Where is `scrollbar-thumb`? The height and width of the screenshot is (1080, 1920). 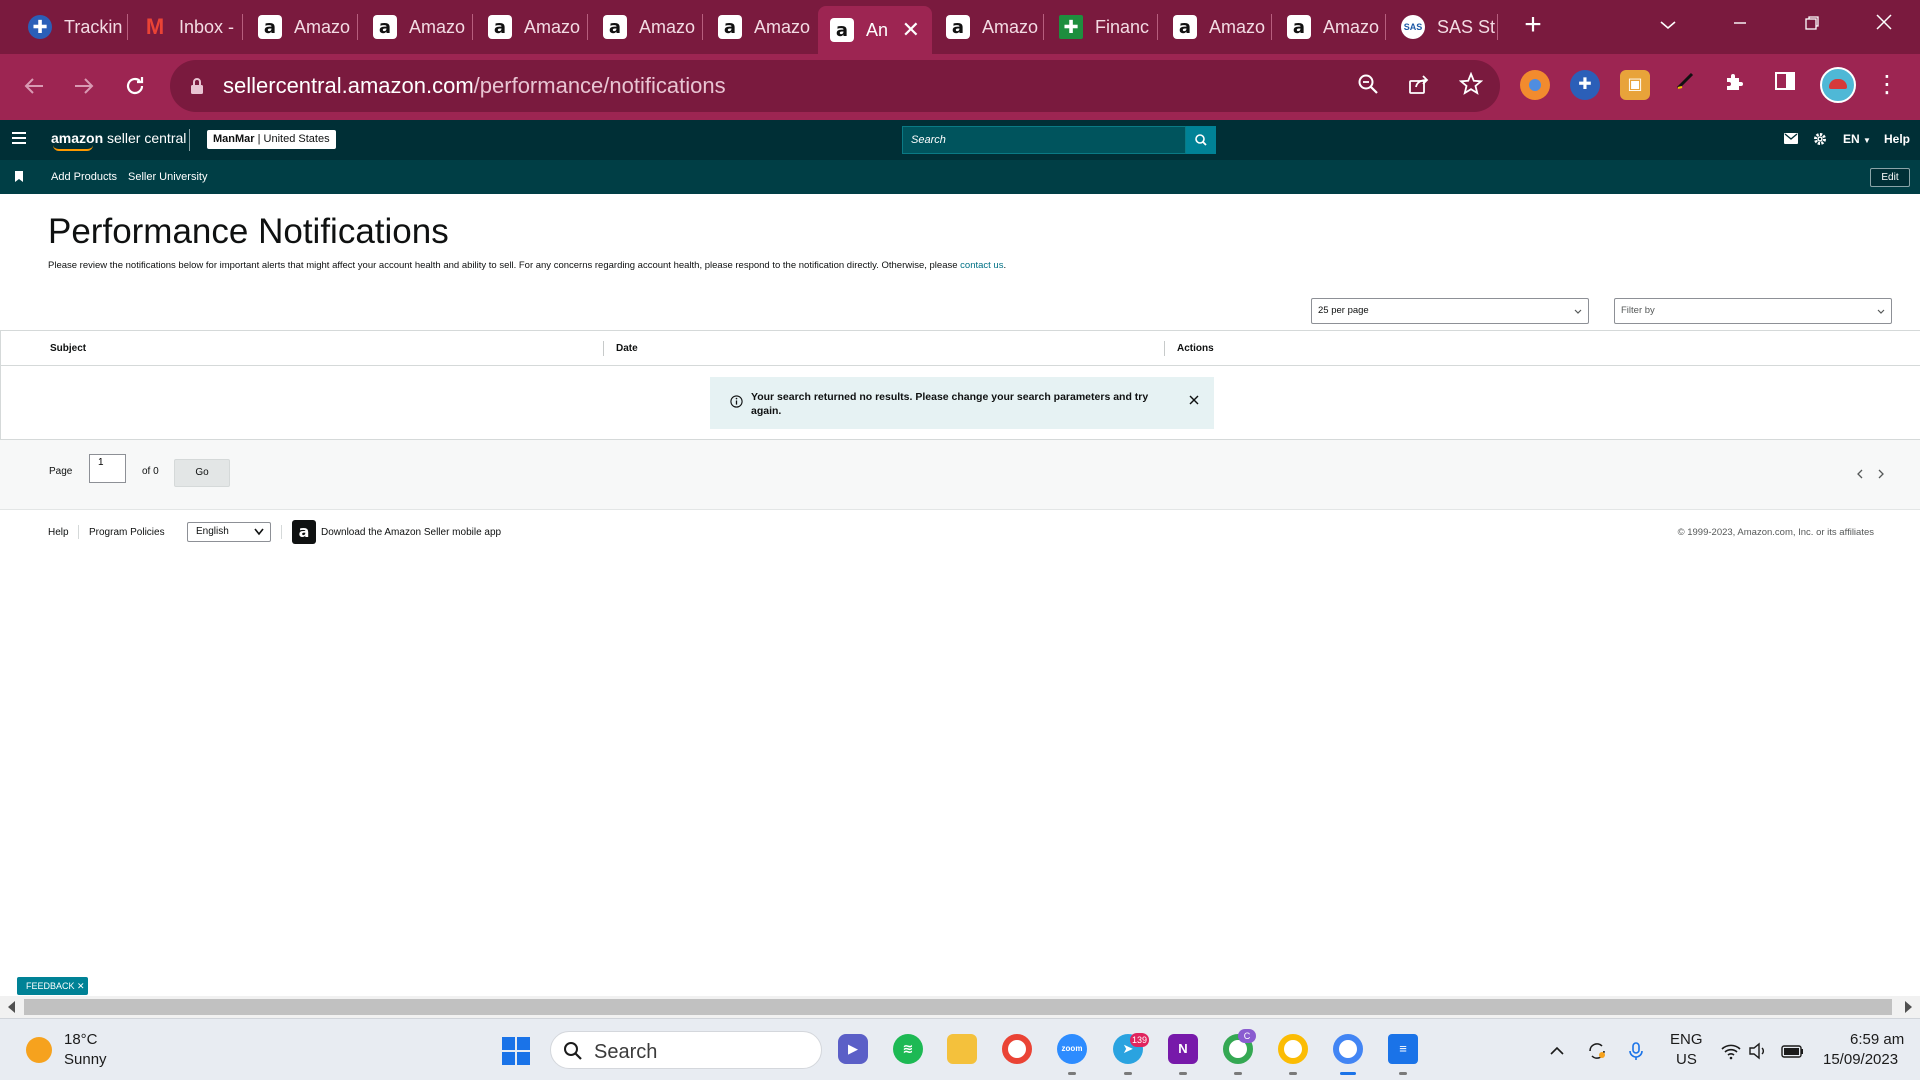 scrollbar-thumb is located at coordinates (958, 1007).